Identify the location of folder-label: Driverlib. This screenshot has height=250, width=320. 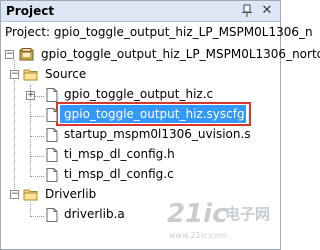
(71, 194).